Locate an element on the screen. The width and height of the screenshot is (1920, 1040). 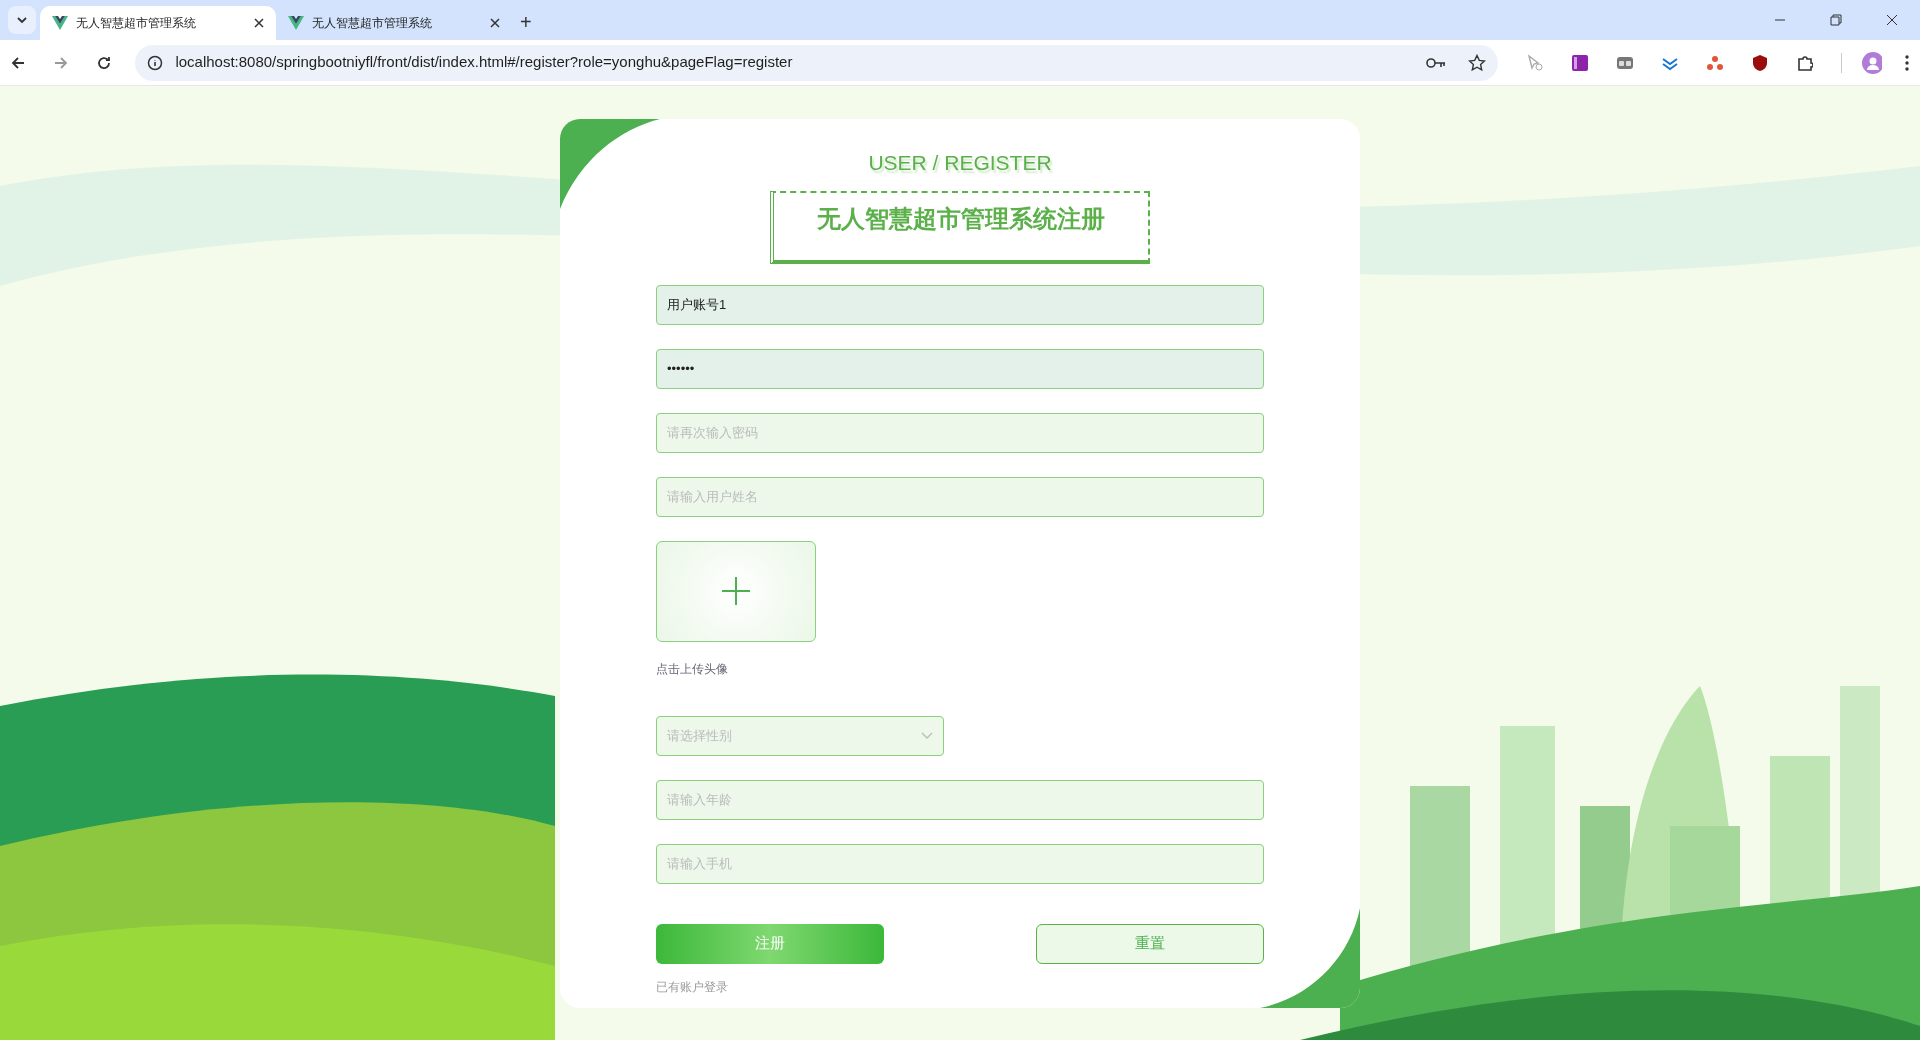
plus-icon is located at coordinates (736, 591).